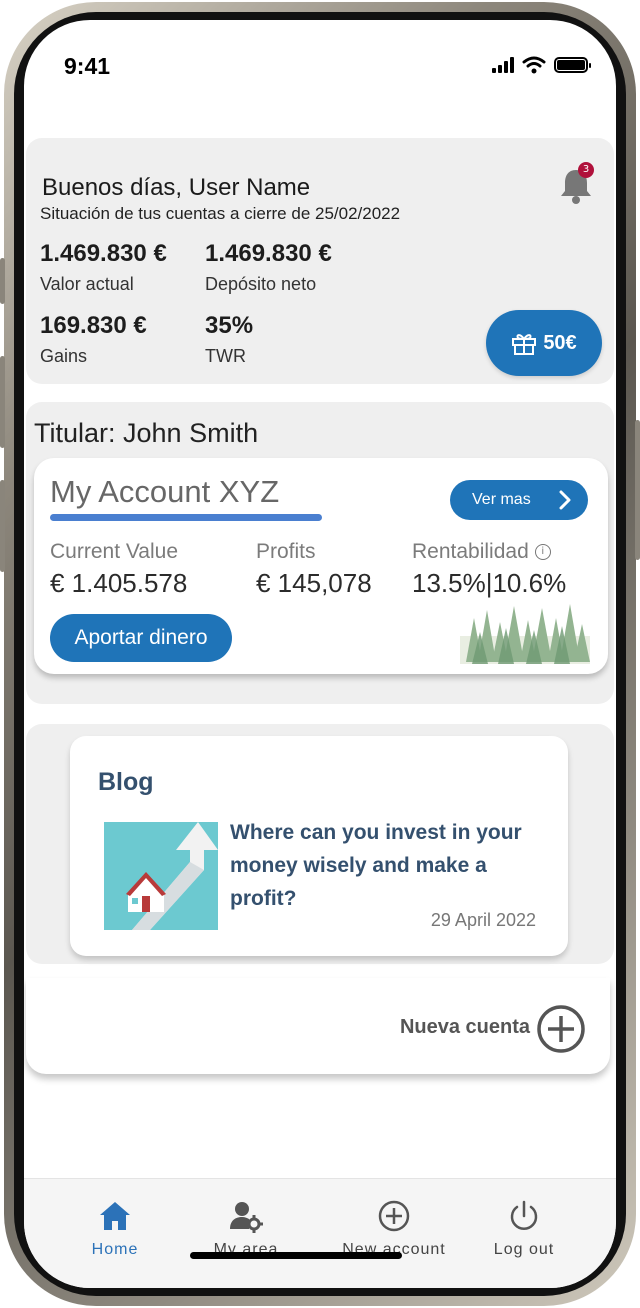  Describe the element at coordinates (464, 1027) in the screenshot. I see `new-account-label: Nueva cuenta` at that location.